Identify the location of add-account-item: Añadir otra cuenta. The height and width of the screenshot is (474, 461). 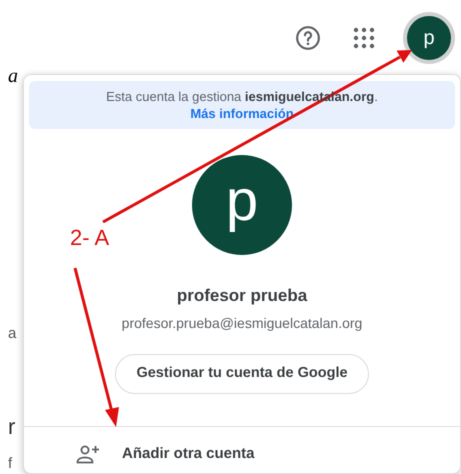
(165, 453).